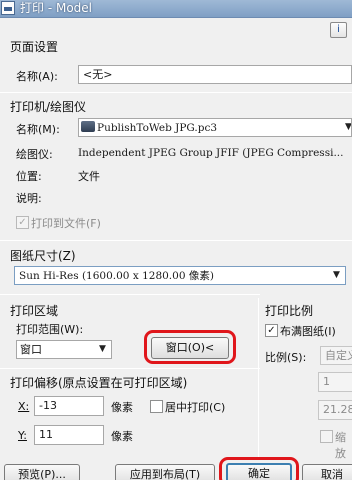  Describe the element at coordinates (156, 406) in the screenshot. I see `center-plot-checkbox` at that location.